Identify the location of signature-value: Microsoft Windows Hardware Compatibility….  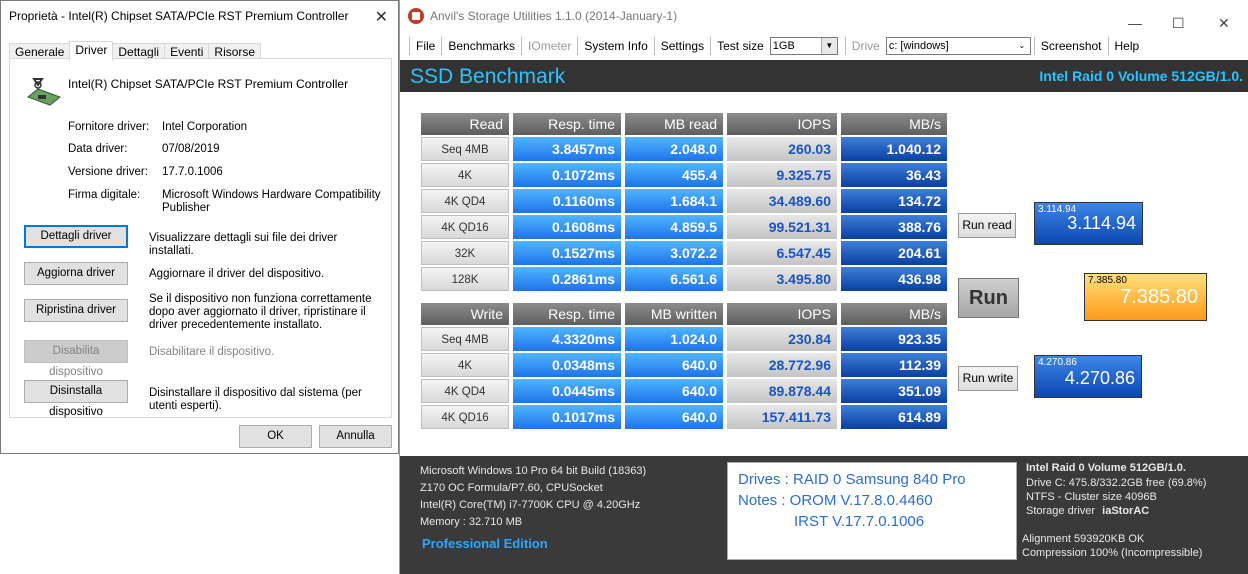
(271, 201).